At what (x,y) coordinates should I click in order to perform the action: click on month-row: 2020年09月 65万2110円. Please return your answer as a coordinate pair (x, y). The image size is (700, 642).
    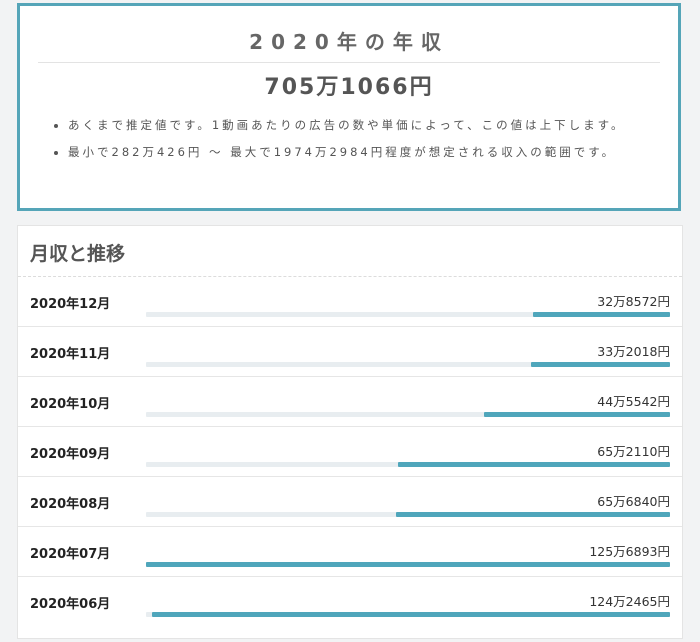
    Looking at the image, I should click on (350, 452).